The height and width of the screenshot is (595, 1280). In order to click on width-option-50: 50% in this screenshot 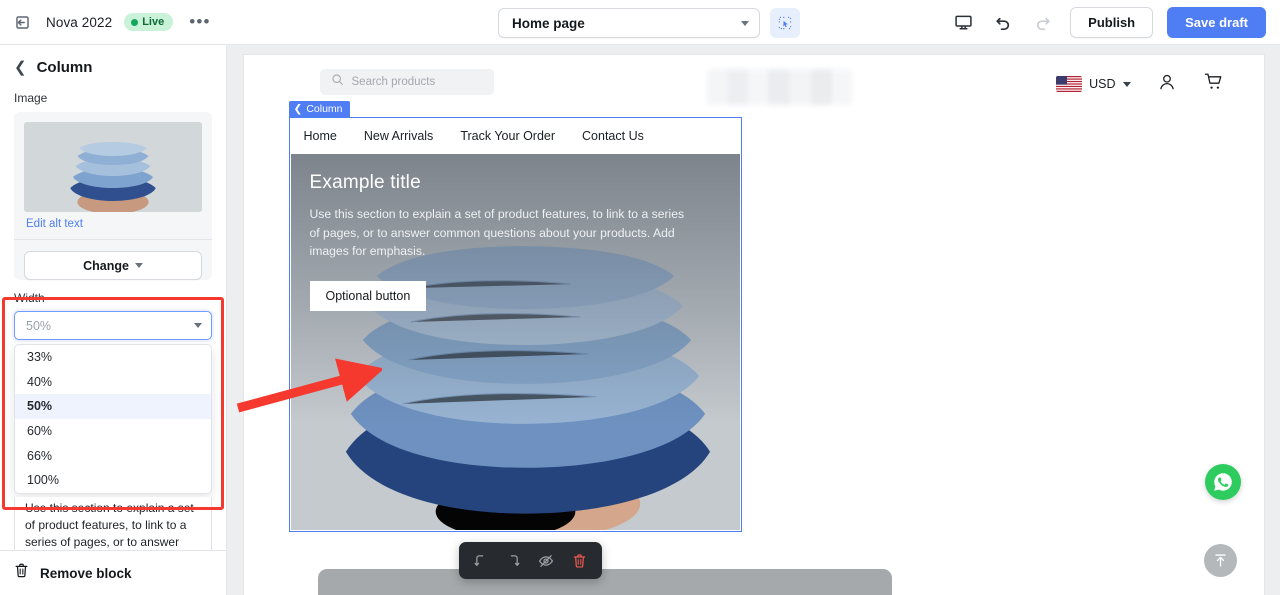, I will do `click(113, 406)`.